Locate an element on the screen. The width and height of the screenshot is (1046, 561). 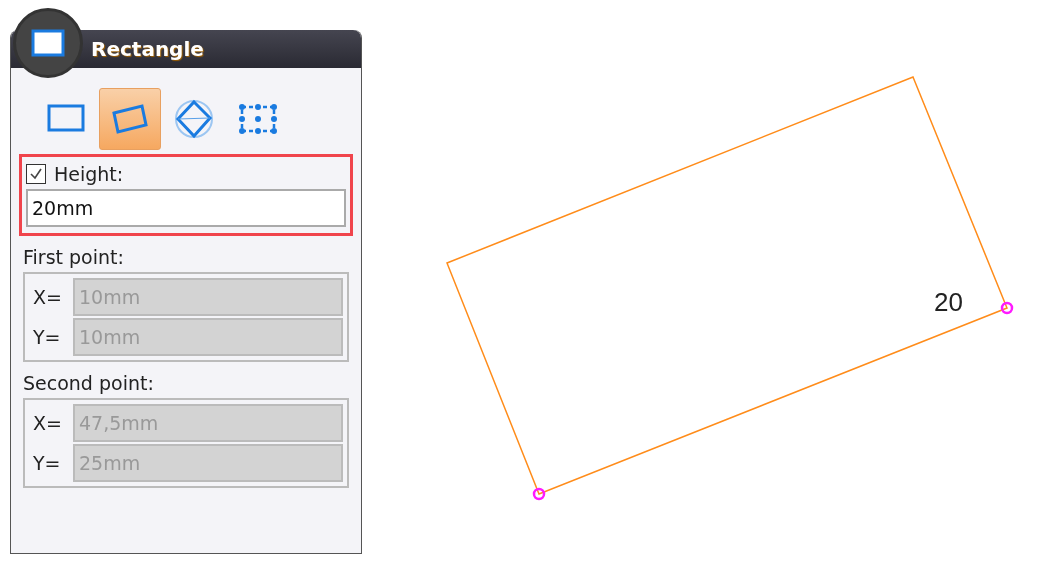
rectangle-icon is located at coordinates (48, 43).